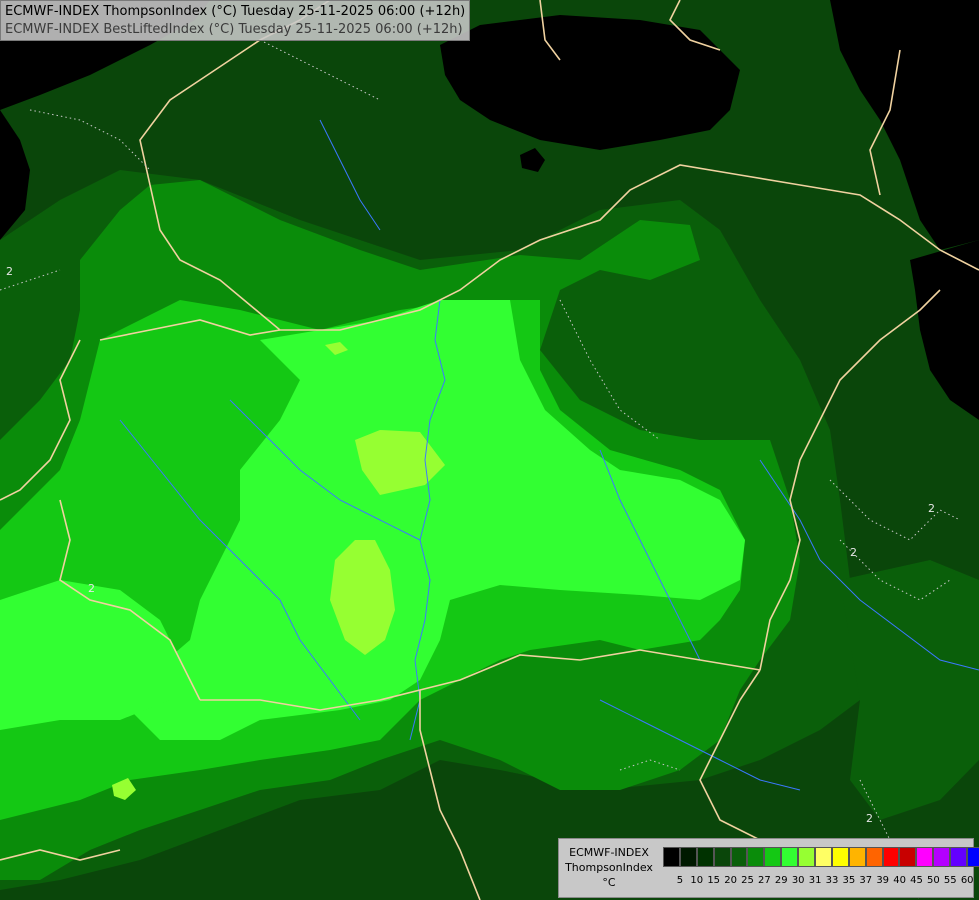  Describe the element at coordinates (933, 880) in the screenshot. I see `legend-tick-label: 50` at that location.